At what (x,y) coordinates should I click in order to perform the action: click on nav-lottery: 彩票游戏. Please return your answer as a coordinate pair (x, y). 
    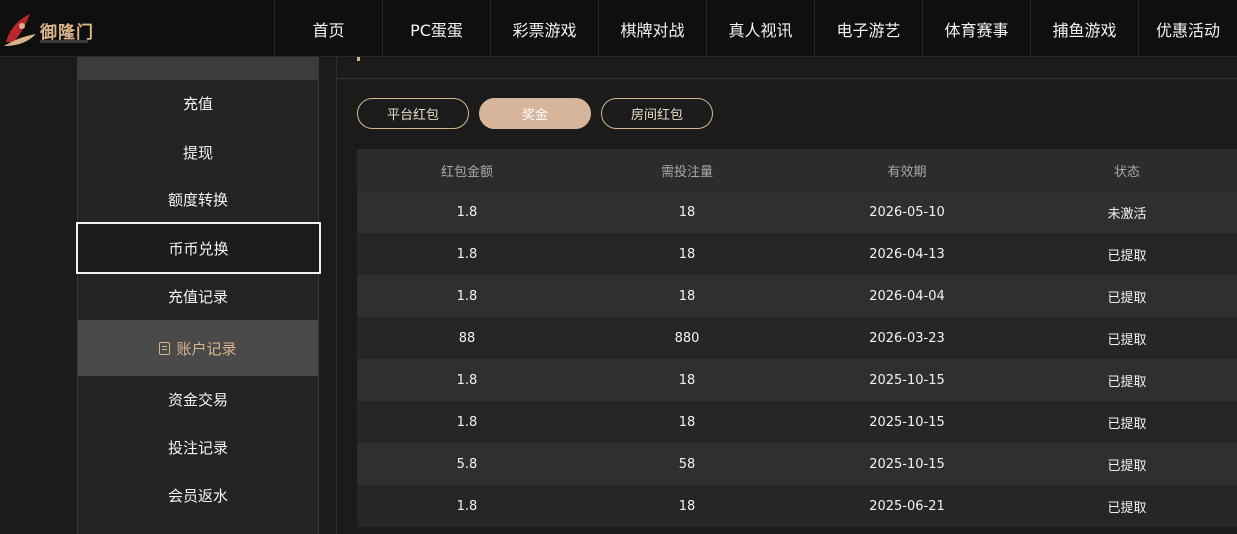
    Looking at the image, I should click on (544, 28).